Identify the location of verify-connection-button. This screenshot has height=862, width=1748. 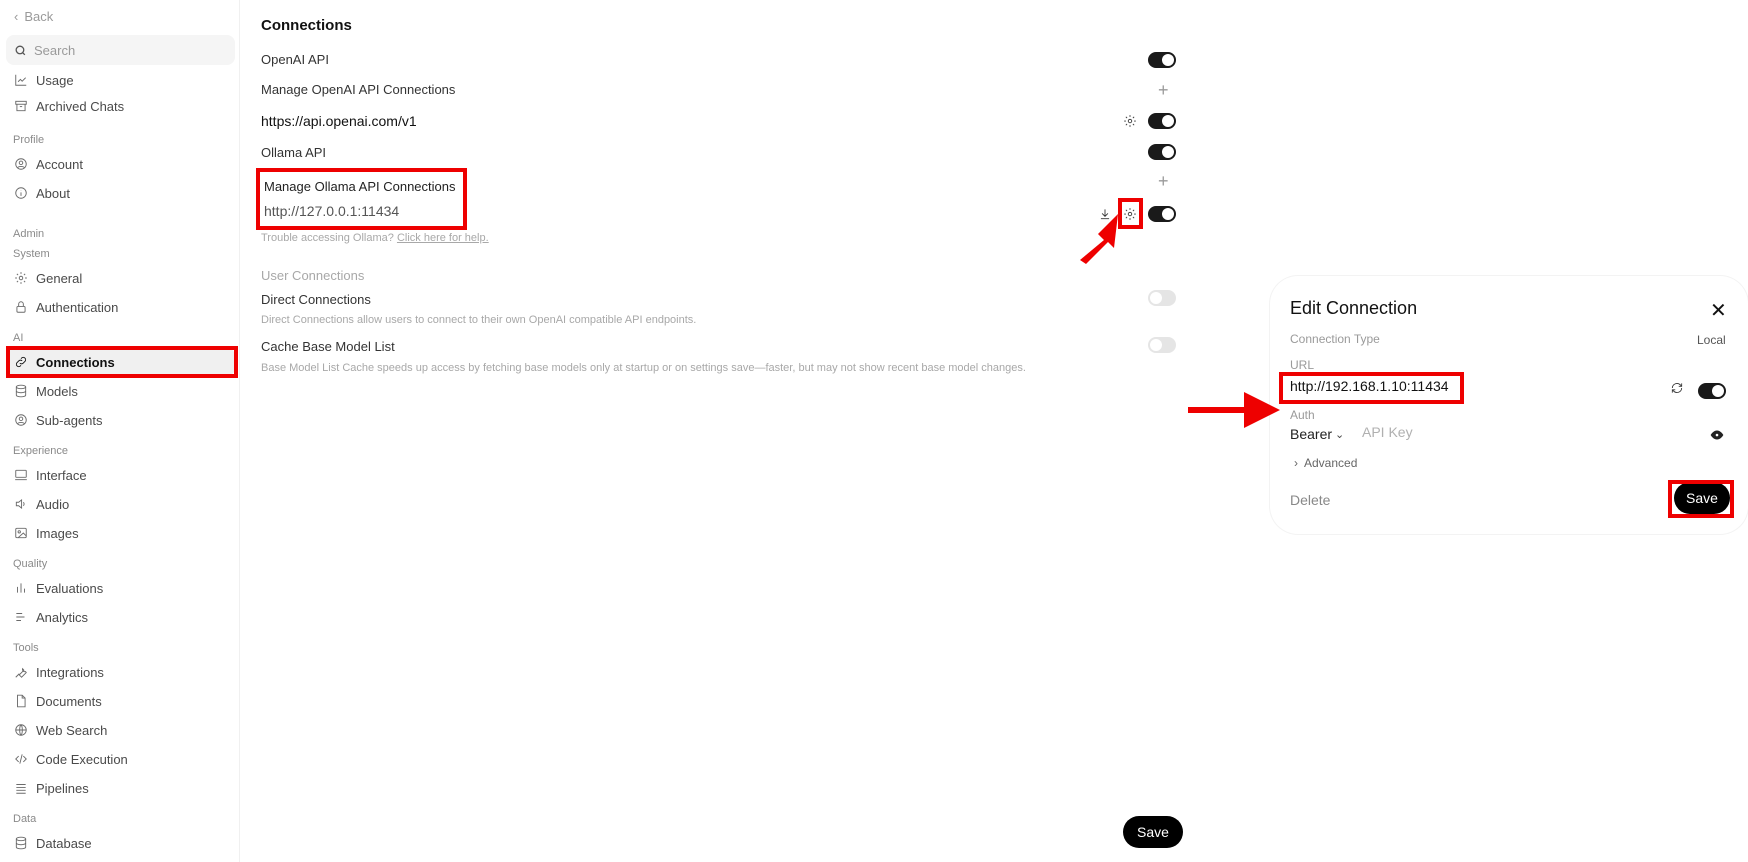
(1677, 390).